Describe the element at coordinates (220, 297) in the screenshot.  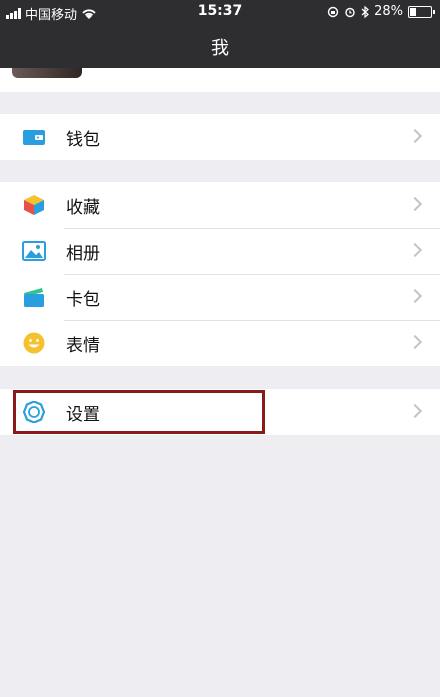
I see `menu-item-card-wallet: 卡包` at that location.